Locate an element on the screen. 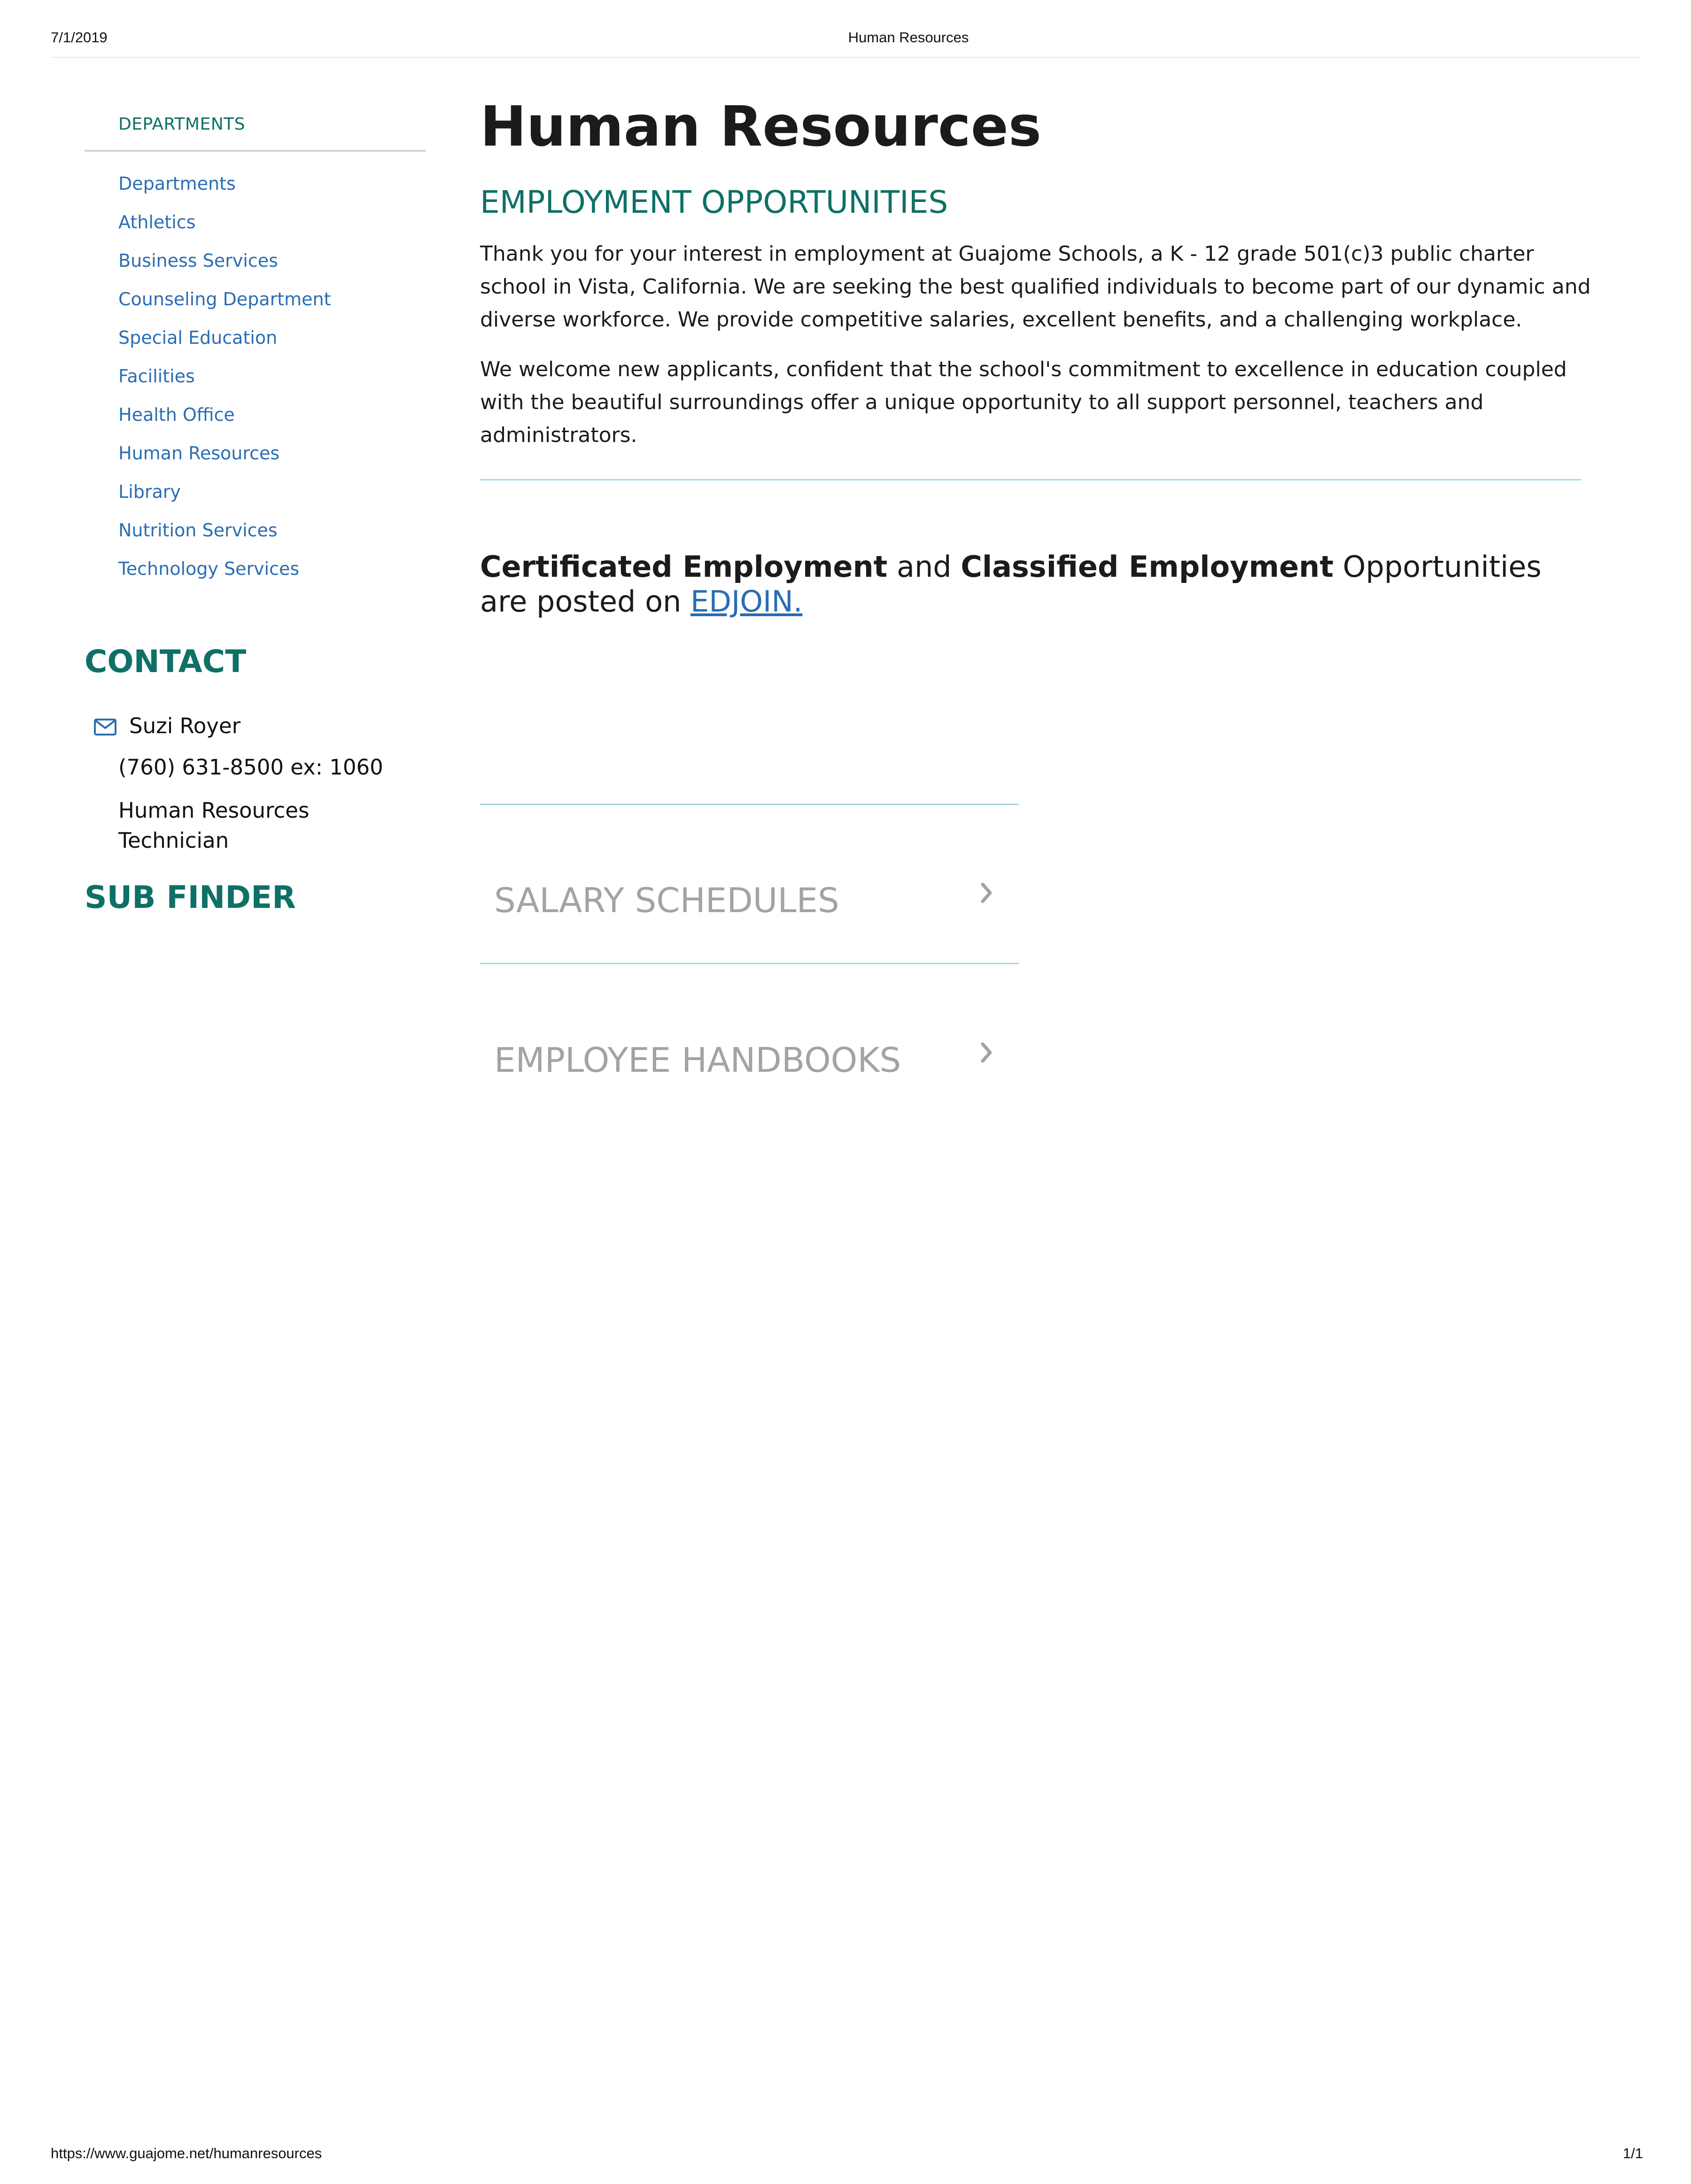 The width and height of the screenshot is (1691, 2184). departments-heading: DEPARTMENTS is located at coordinates (181, 124).